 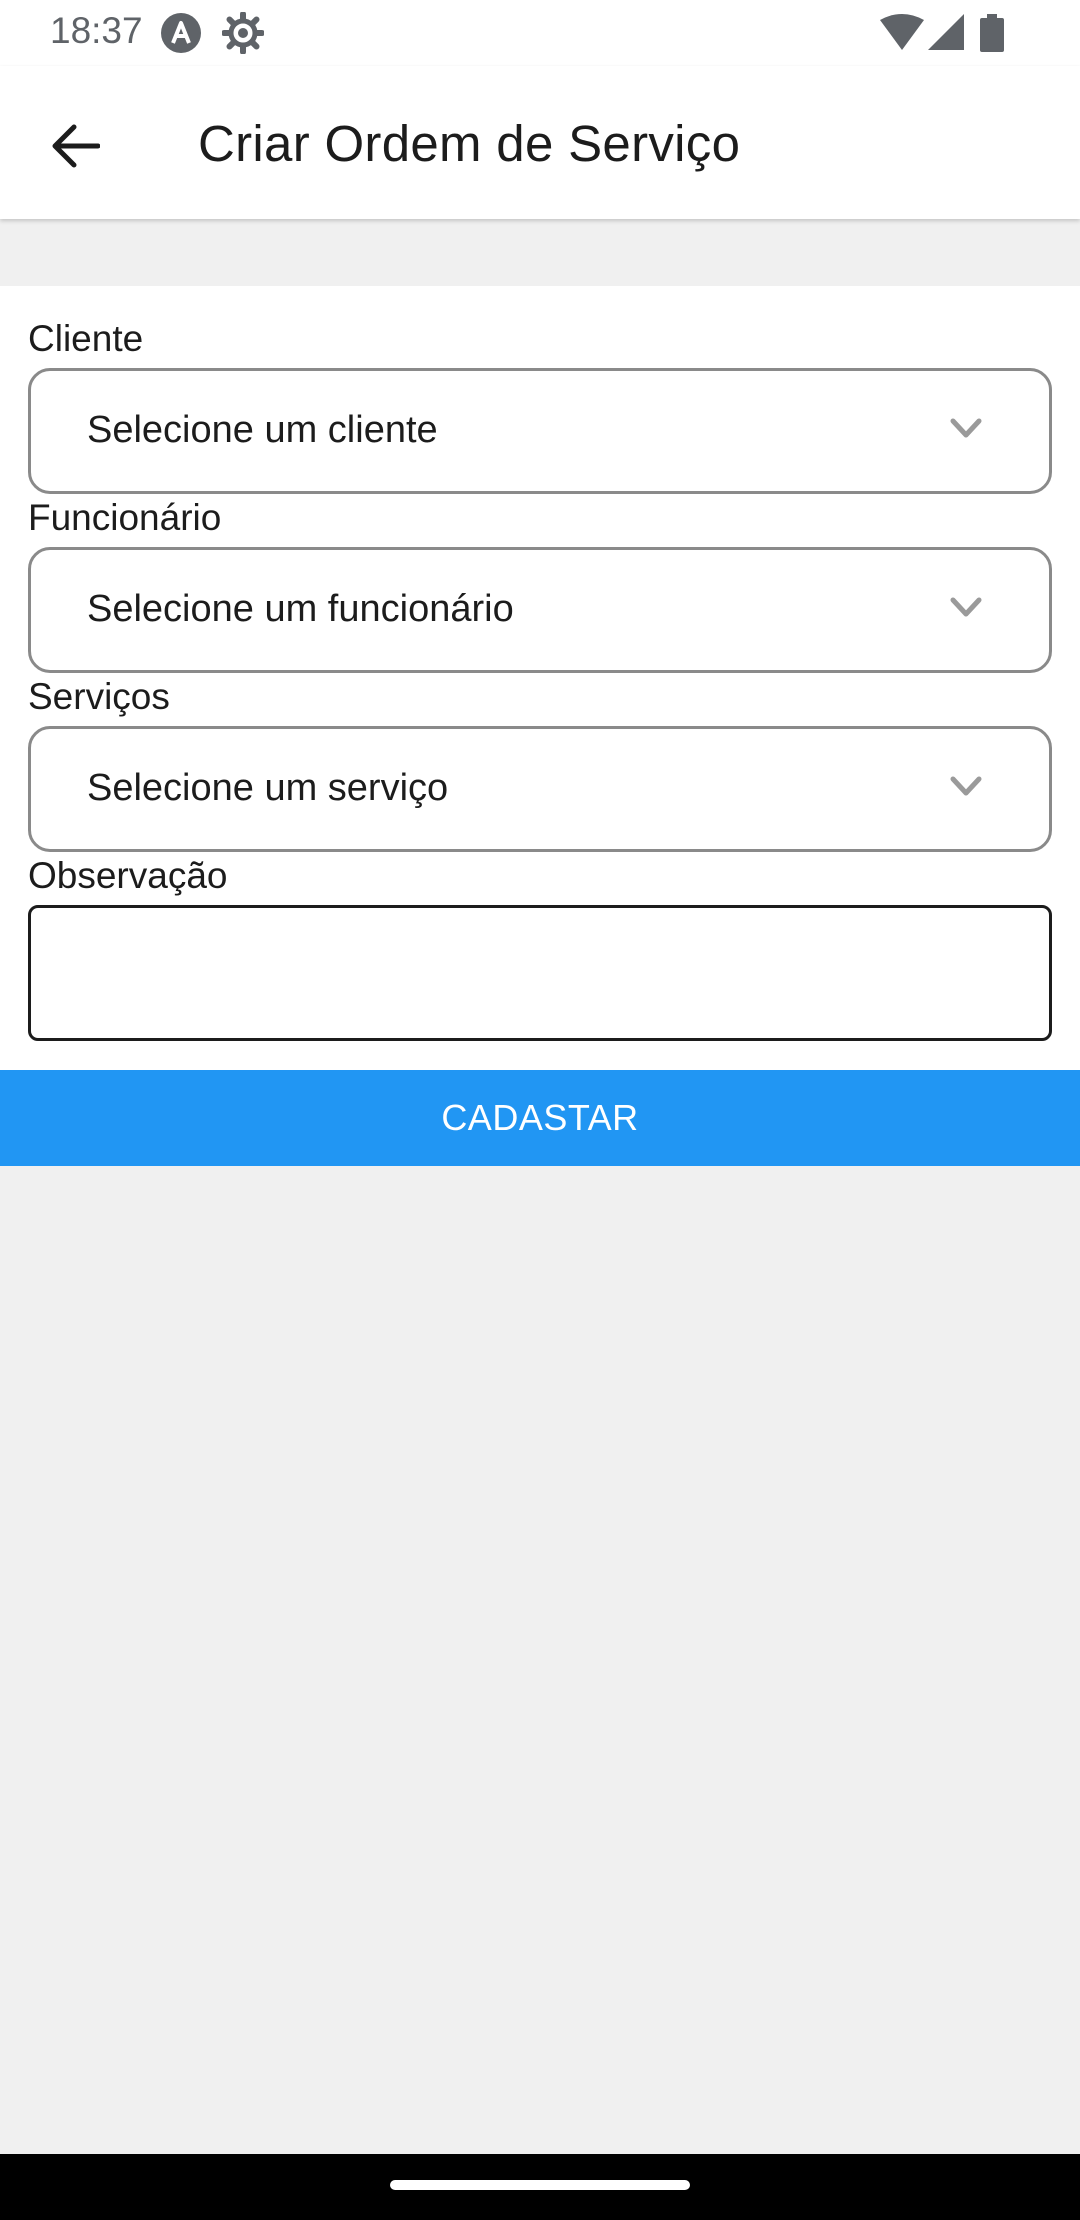 What do you see at coordinates (540, 789) in the screenshot?
I see `servicos-select: Selecione um serviço` at bounding box center [540, 789].